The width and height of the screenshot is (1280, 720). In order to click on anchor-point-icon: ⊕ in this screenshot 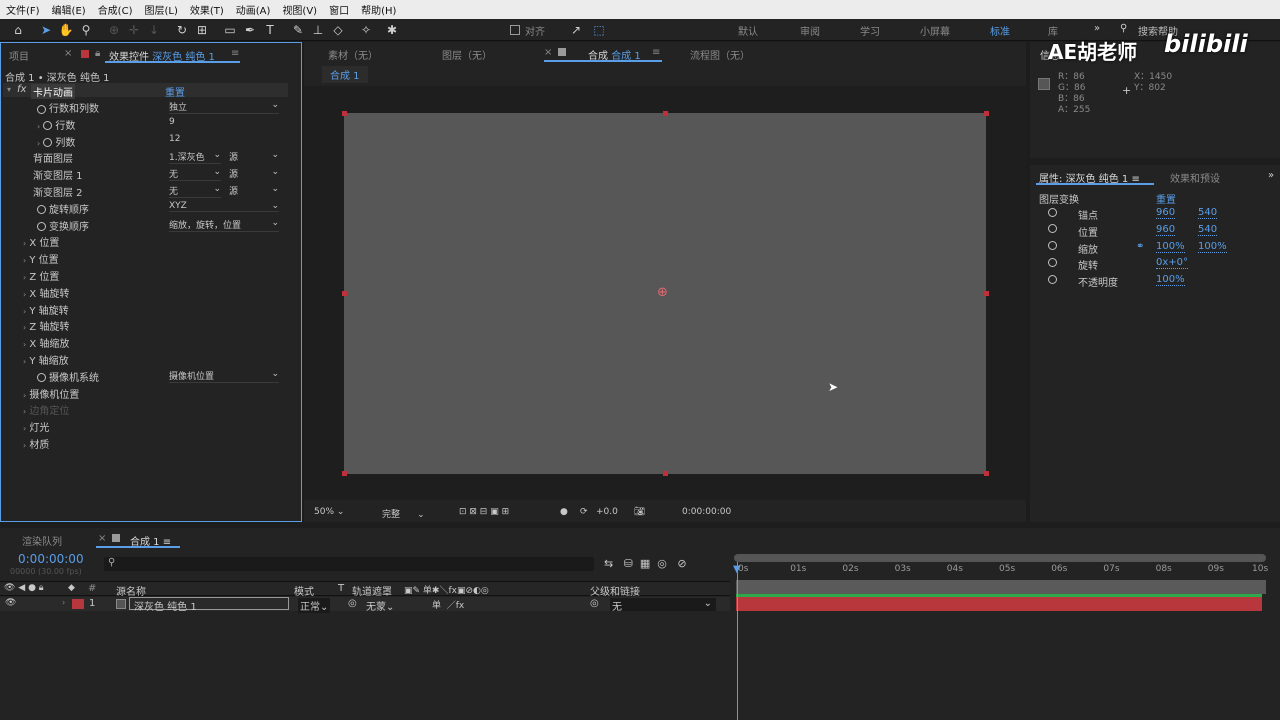, I will do `click(662, 292)`.